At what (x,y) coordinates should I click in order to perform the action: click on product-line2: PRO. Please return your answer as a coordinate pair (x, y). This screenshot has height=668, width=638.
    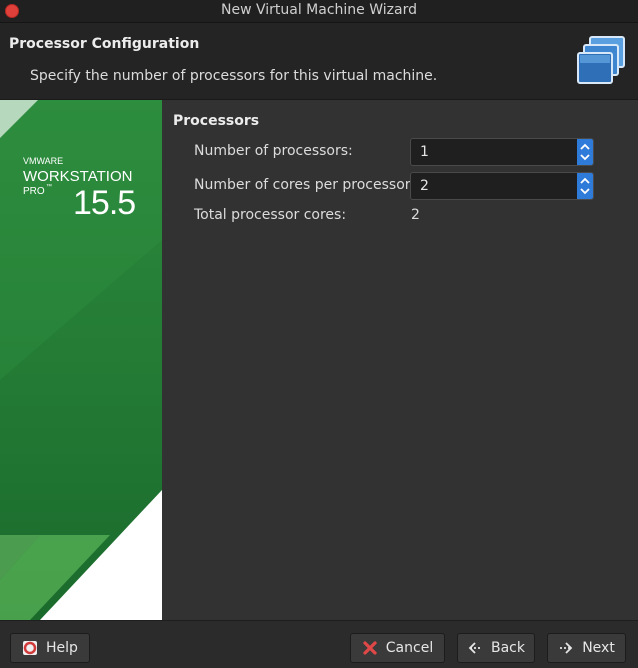
    Looking at the image, I should click on (34, 191).